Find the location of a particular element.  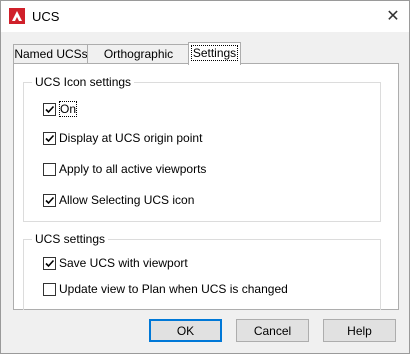

button-label: Cancel is located at coordinates (272, 330).